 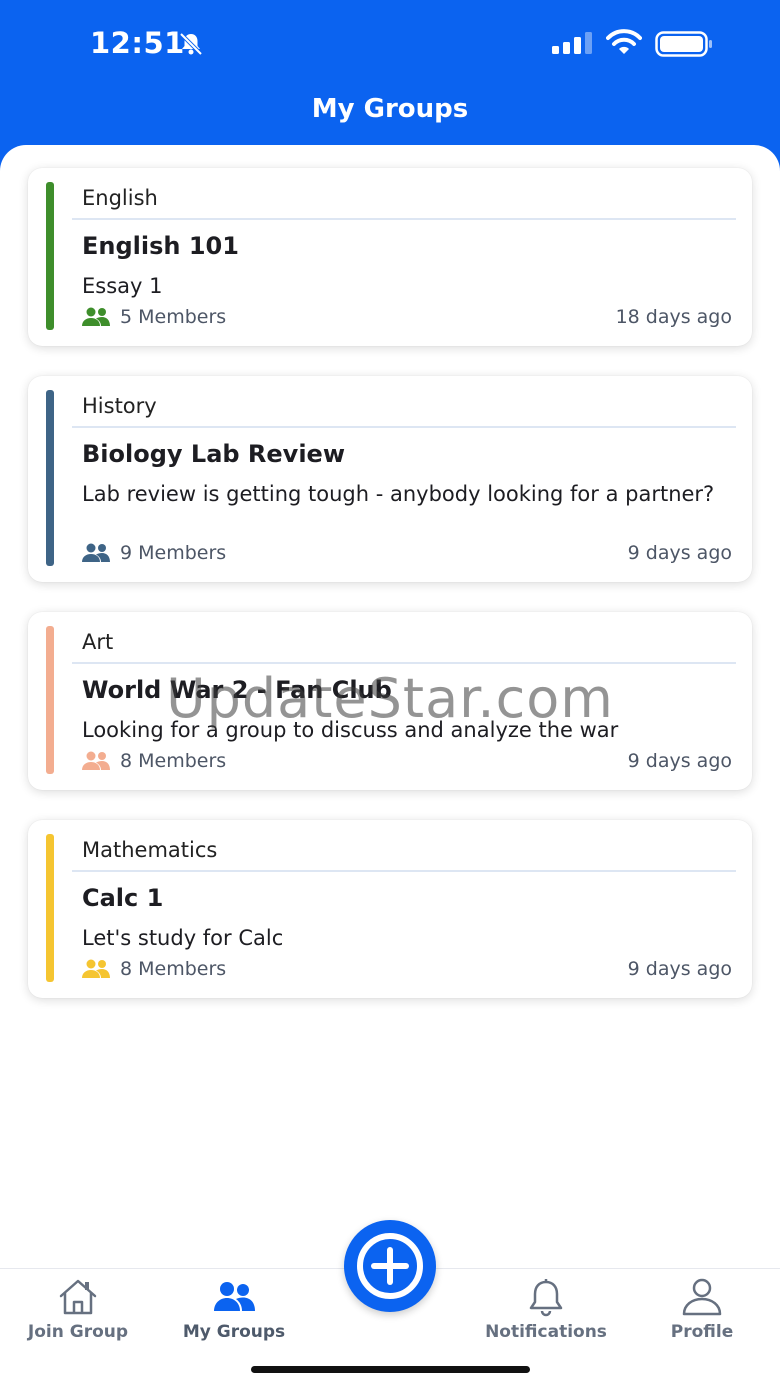 I want to click on tab-label: Join Group, so click(x=78, y=1332).